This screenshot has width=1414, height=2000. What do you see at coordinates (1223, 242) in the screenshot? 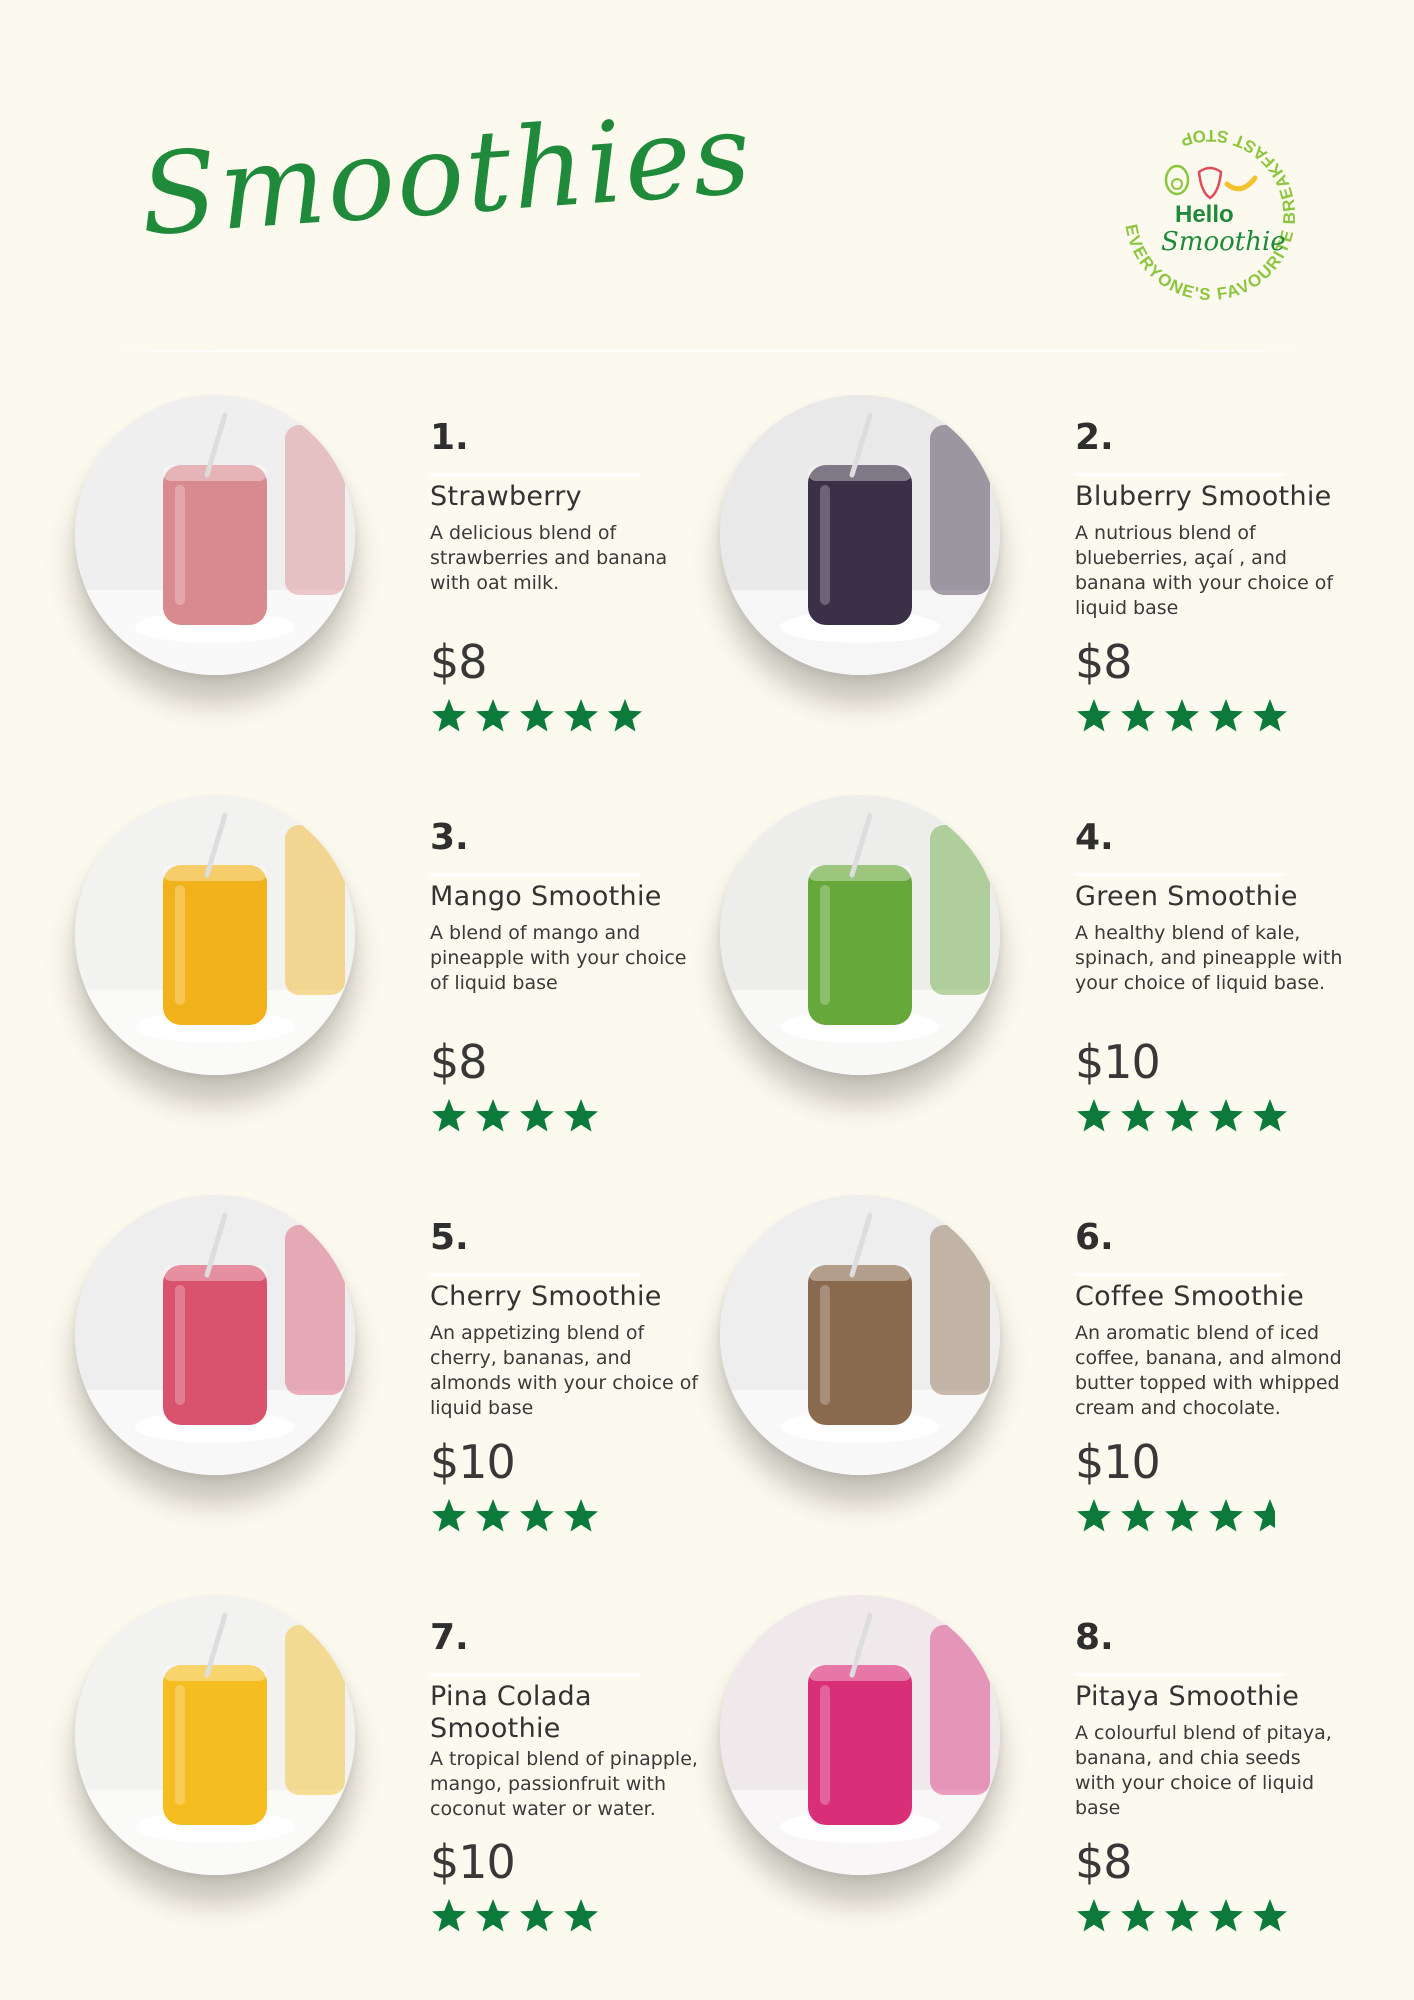
I see `logo-word: Smoothie` at bounding box center [1223, 242].